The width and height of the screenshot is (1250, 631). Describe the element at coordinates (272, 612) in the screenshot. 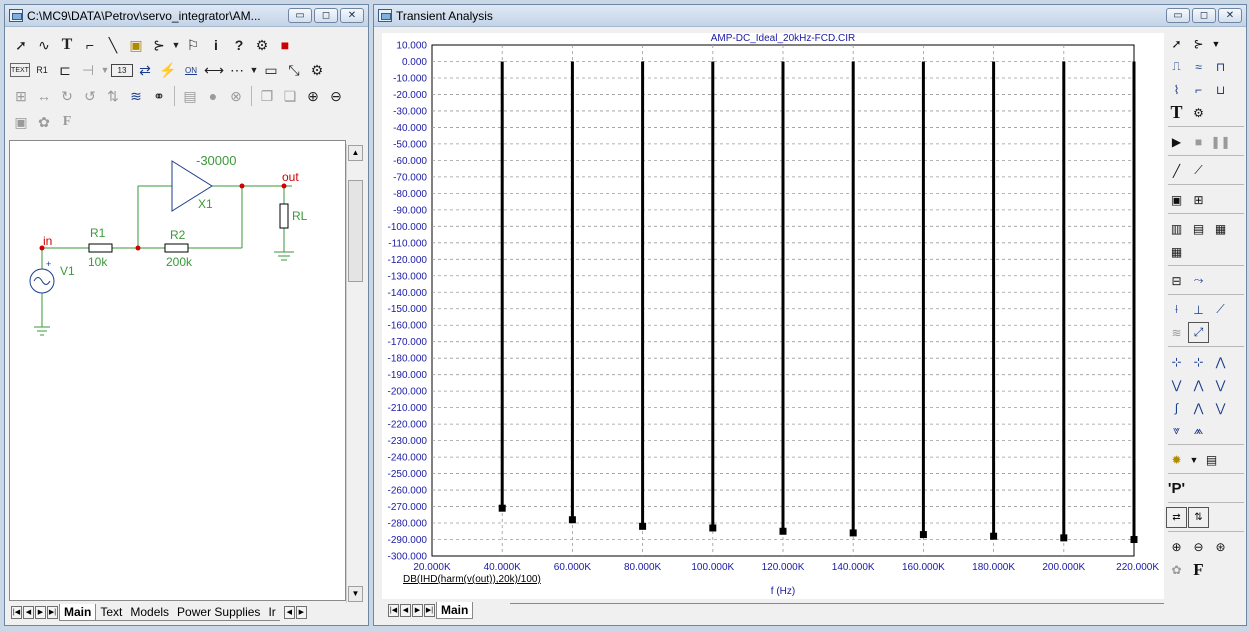

I see `tab-ir: Ir` at that location.